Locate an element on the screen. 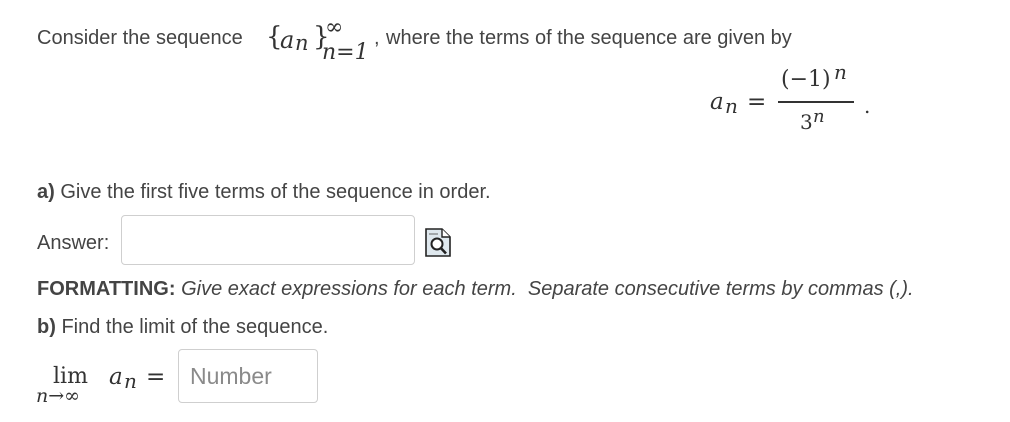 The image size is (1010, 422). formula-numerator-exp: n is located at coordinates (840, 72).